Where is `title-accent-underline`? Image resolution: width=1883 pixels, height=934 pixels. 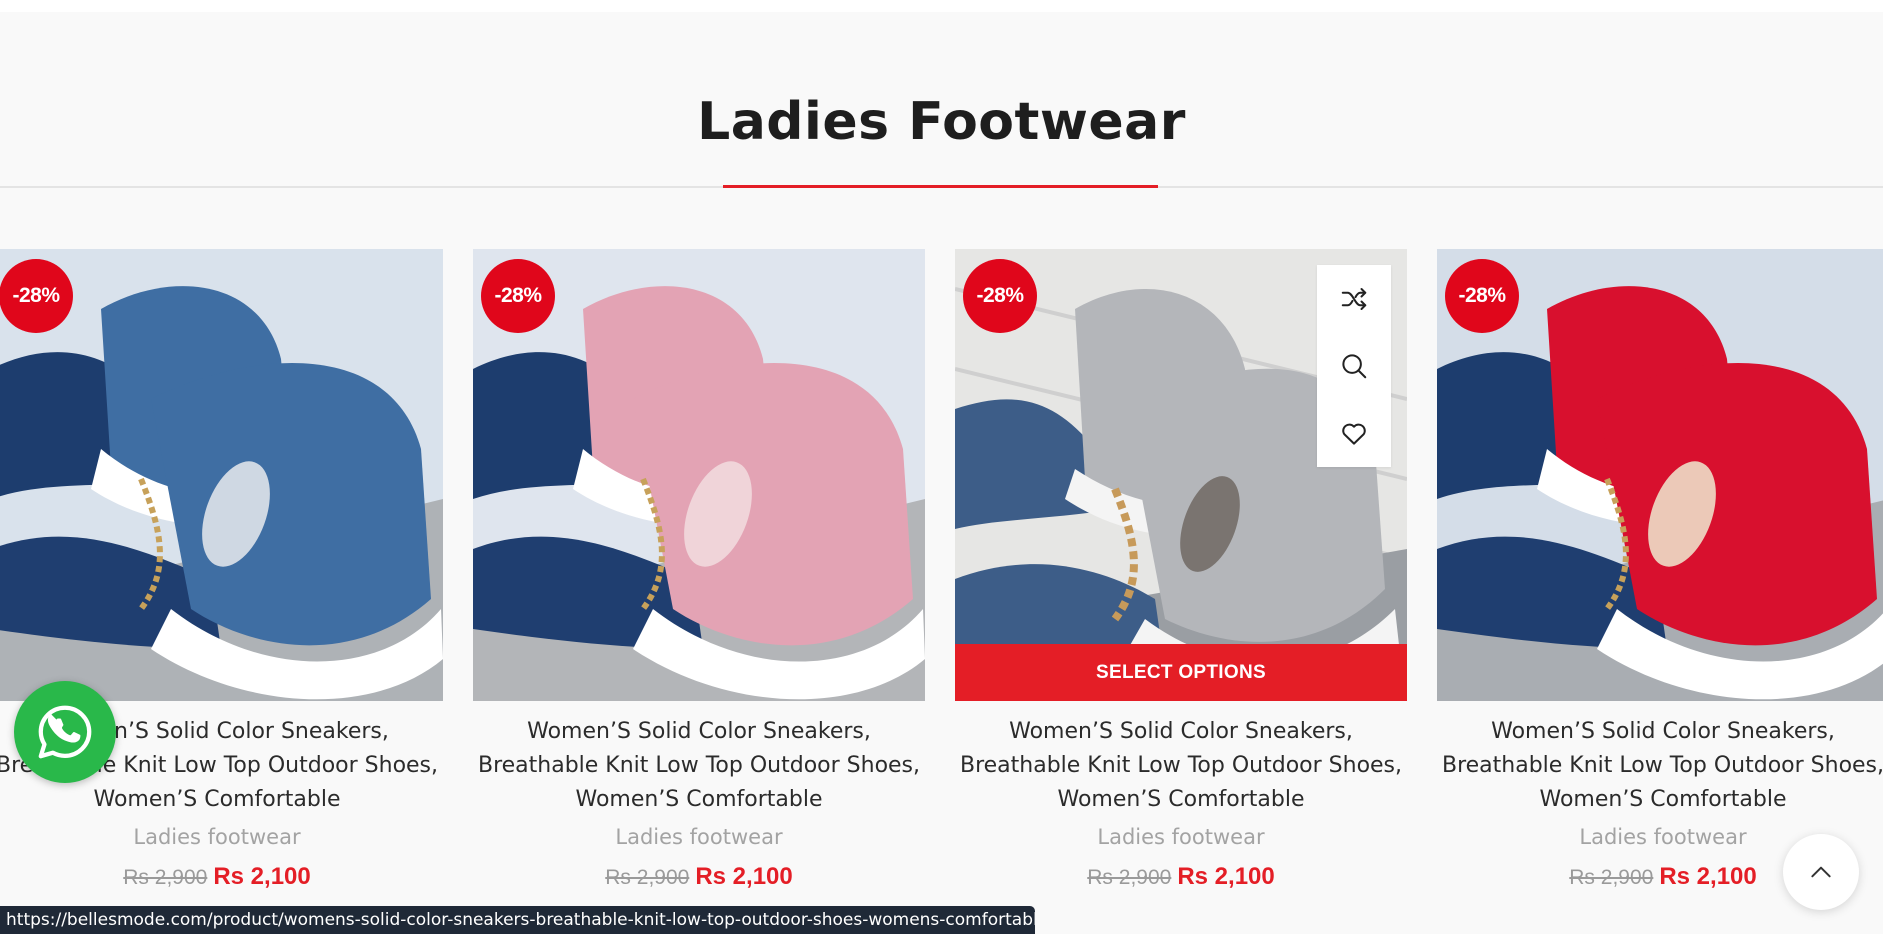 title-accent-underline is located at coordinates (940, 186).